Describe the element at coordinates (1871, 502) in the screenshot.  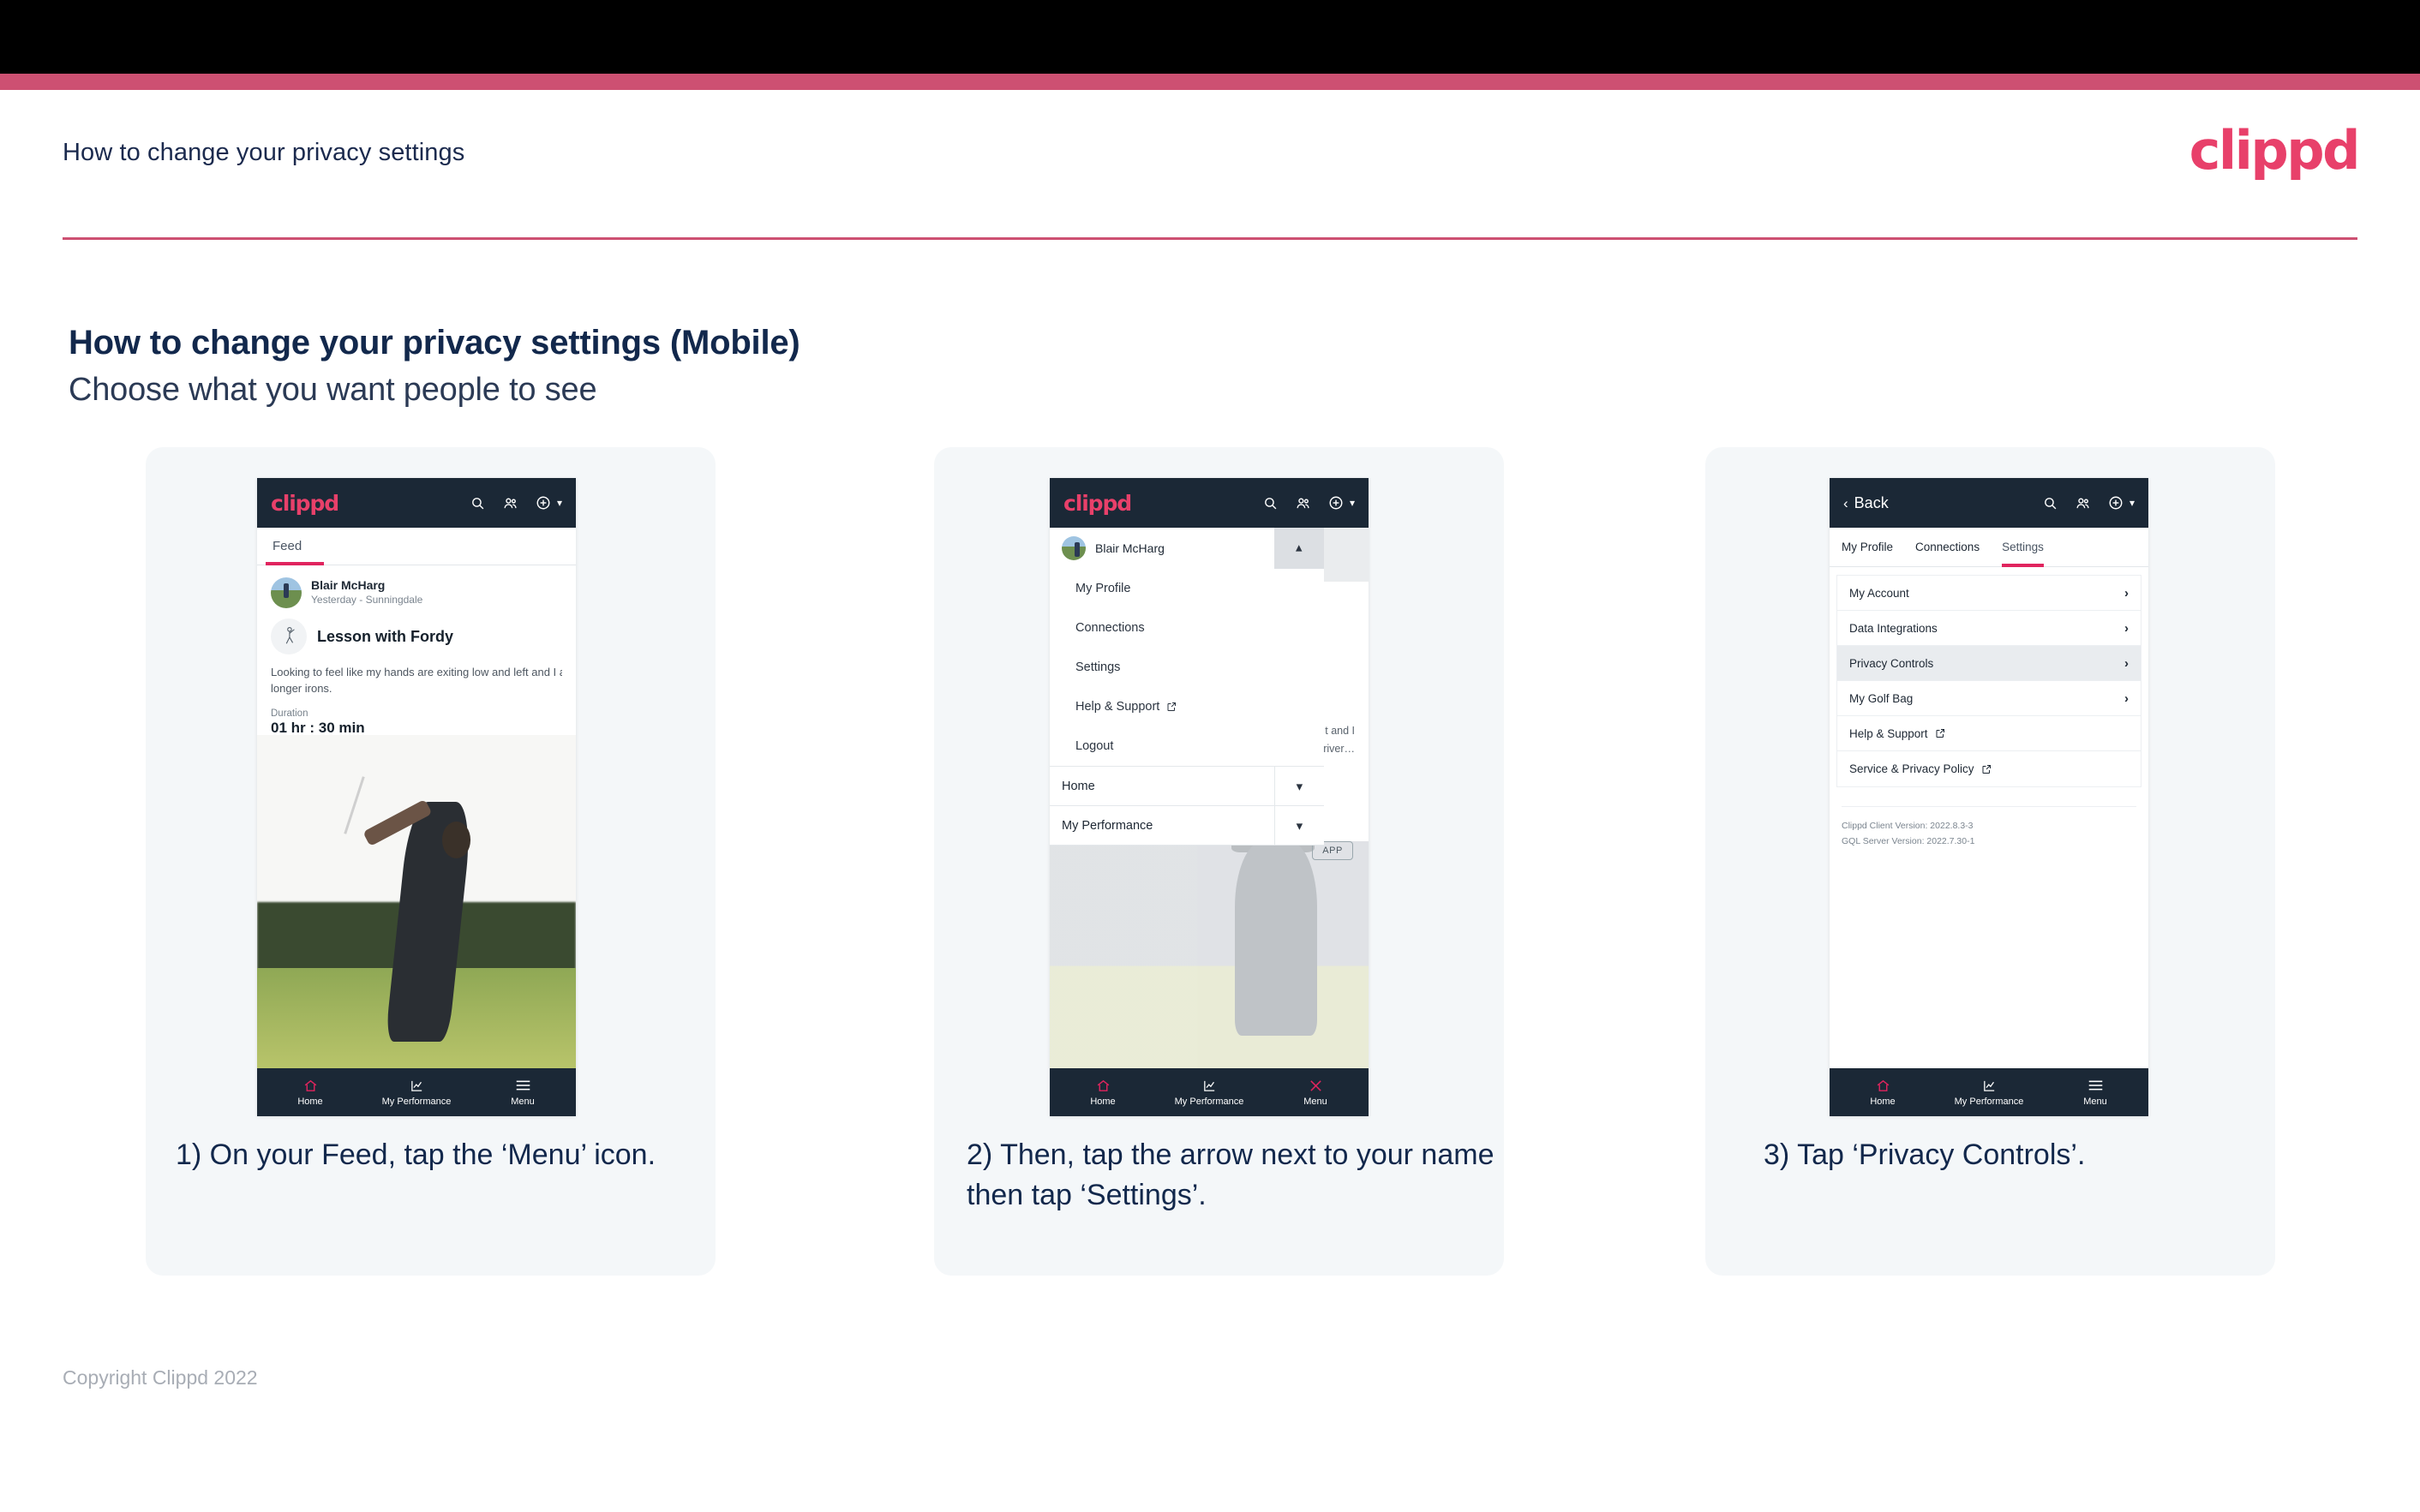
I see `back-label: Back` at that location.